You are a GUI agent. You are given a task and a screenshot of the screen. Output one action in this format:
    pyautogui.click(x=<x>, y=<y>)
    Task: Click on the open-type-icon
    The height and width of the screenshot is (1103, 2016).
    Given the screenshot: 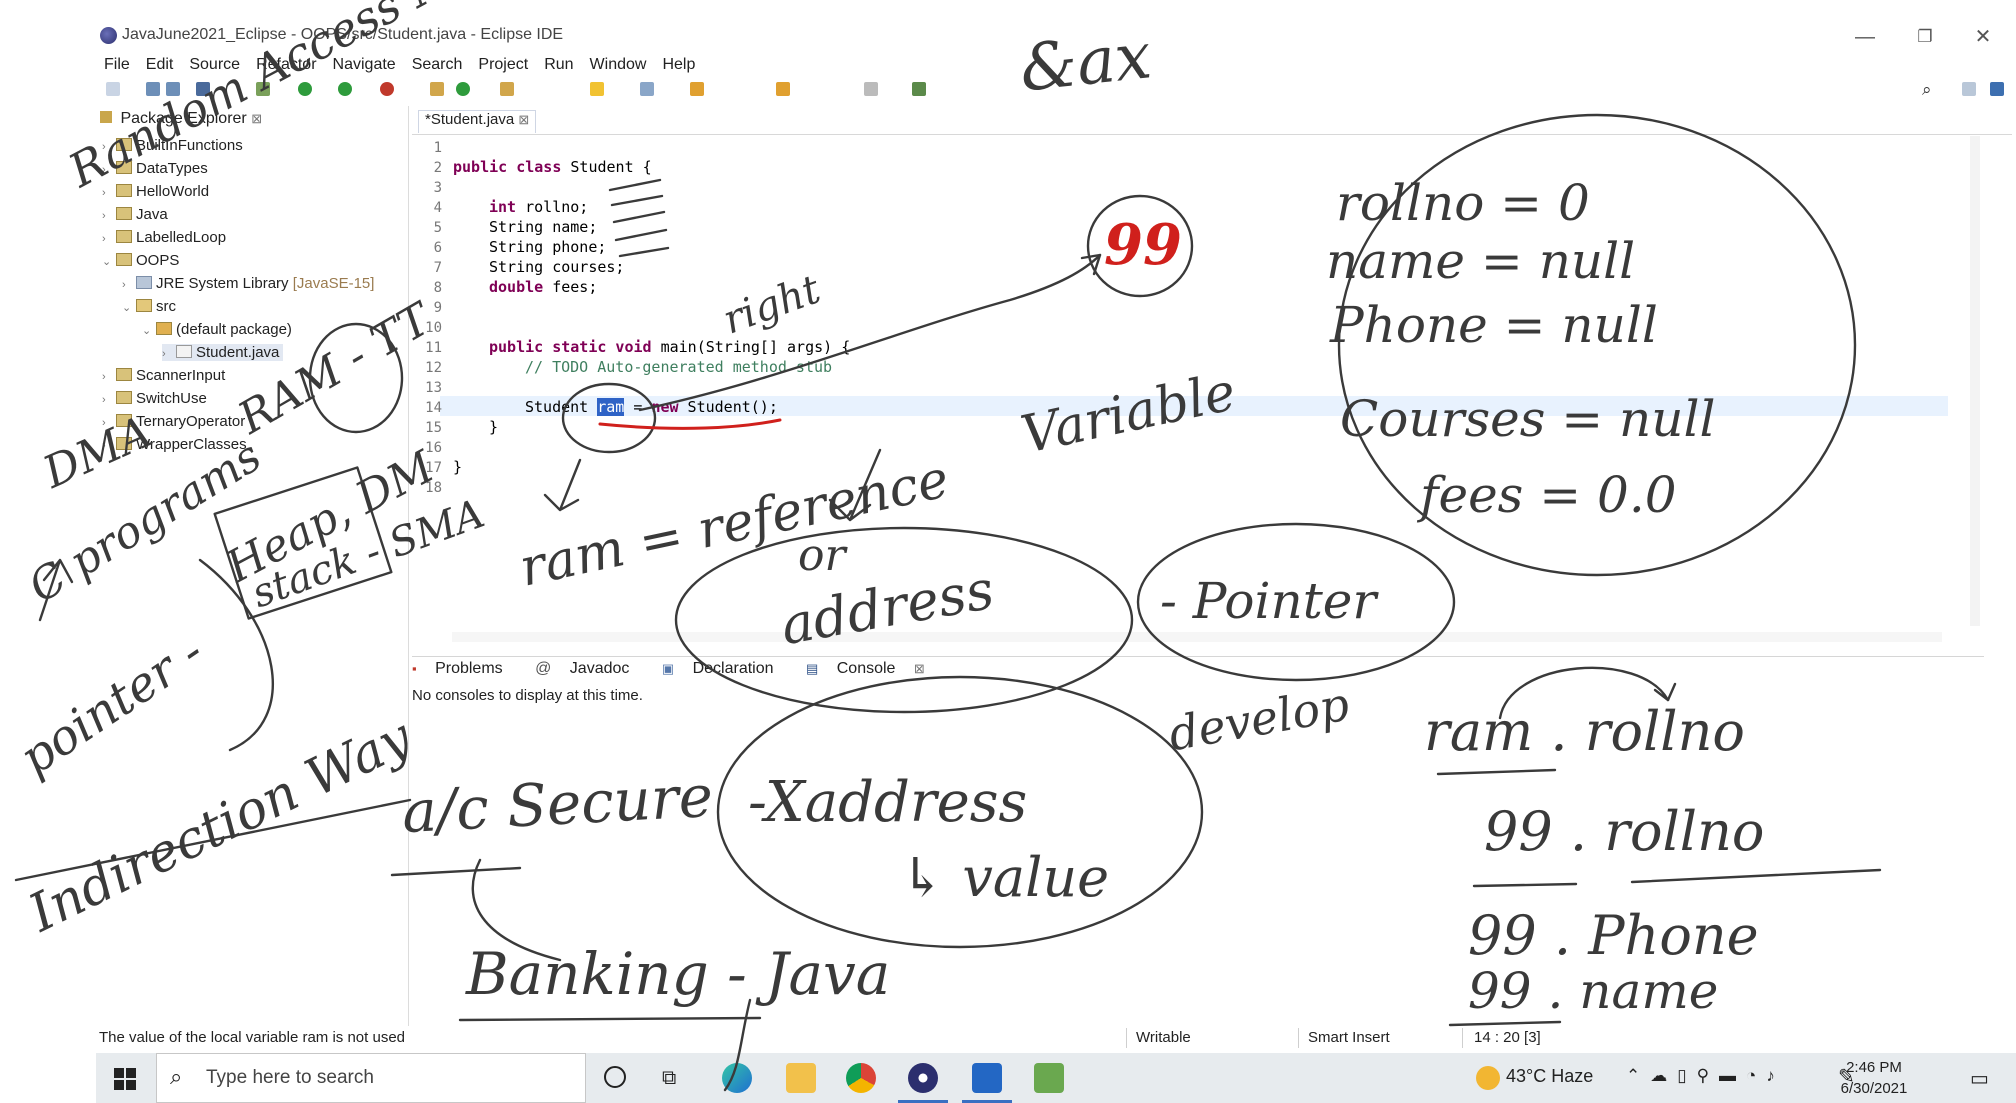 What is the action you would take?
    pyautogui.click(x=507, y=89)
    